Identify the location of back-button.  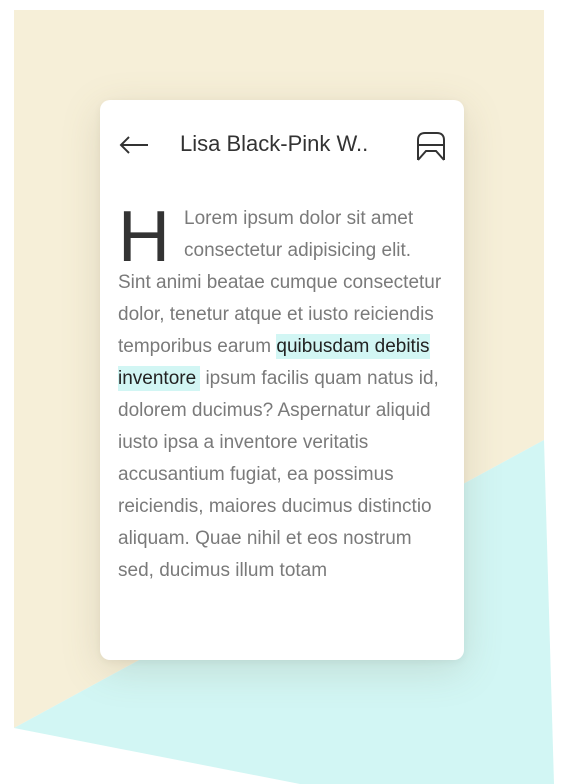
(135, 145).